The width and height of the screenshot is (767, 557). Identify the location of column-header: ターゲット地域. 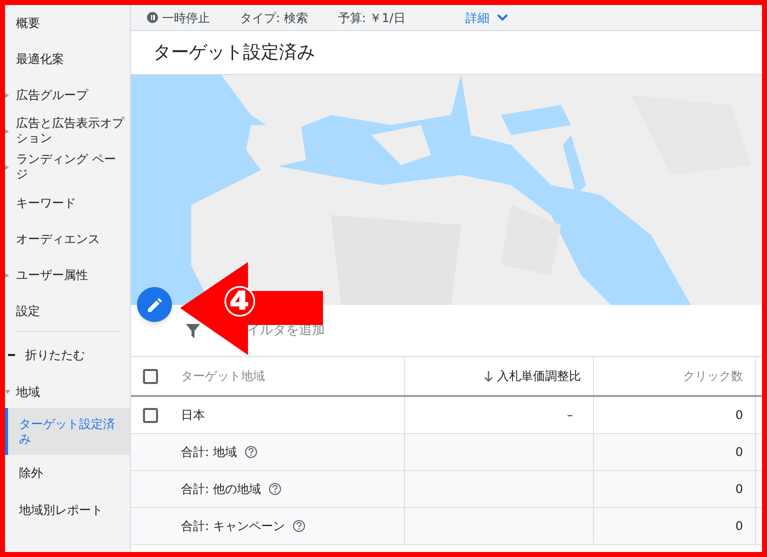
(287, 376).